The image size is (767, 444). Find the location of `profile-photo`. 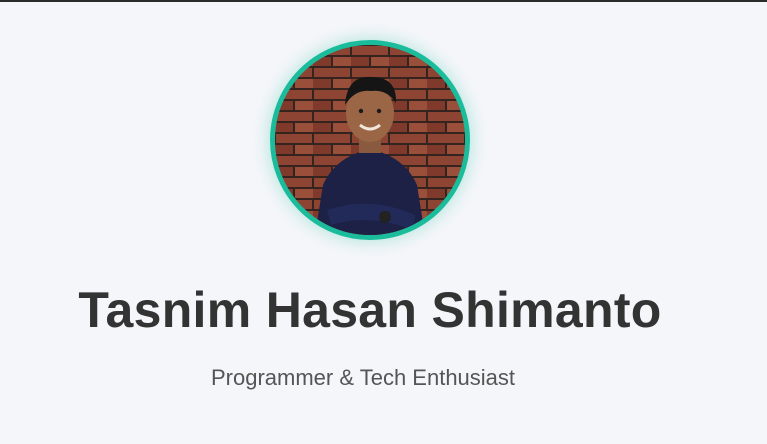

profile-photo is located at coordinates (370, 140).